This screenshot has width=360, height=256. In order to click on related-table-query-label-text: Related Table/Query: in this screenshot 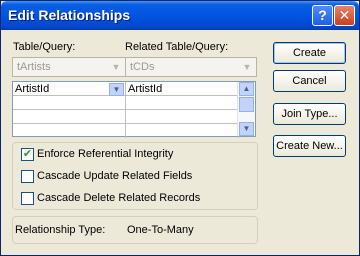, I will do `click(177, 47)`.